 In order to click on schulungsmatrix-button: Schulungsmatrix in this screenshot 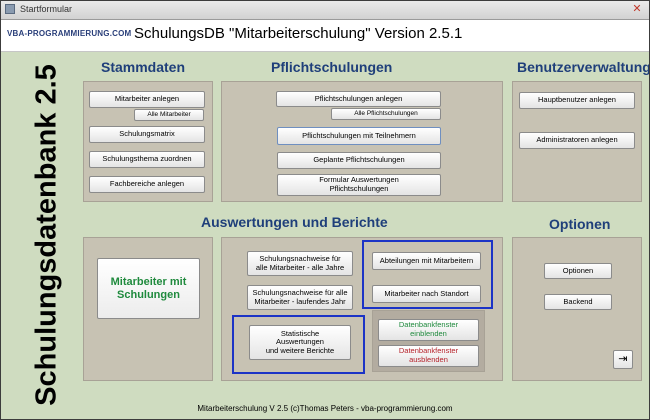, I will do `click(147, 134)`.